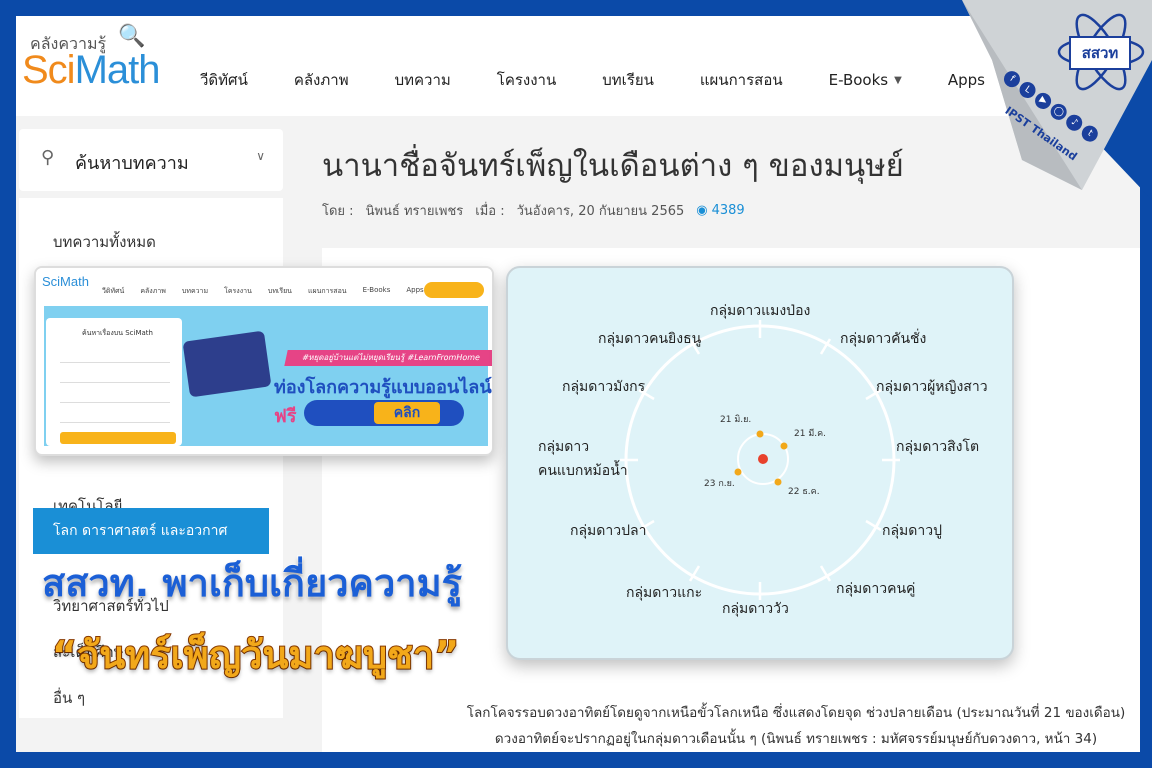 This screenshot has height=768, width=1152. I want to click on logo-math: Math, so click(117, 70).